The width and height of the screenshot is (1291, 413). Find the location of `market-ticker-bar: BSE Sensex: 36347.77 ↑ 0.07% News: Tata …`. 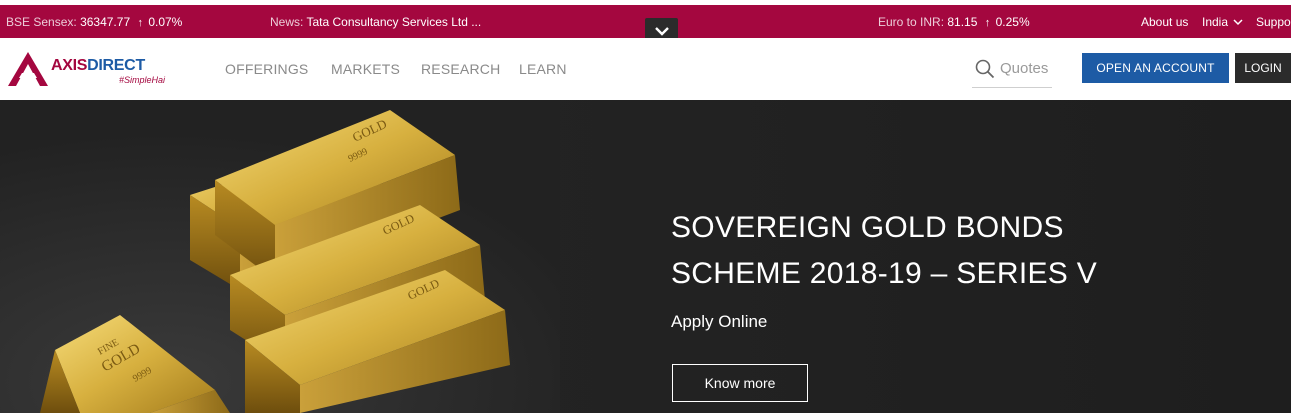

market-ticker-bar: BSE Sensex: 36347.77 ↑ 0.07% News: Tata … is located at coordinates (645, 24).